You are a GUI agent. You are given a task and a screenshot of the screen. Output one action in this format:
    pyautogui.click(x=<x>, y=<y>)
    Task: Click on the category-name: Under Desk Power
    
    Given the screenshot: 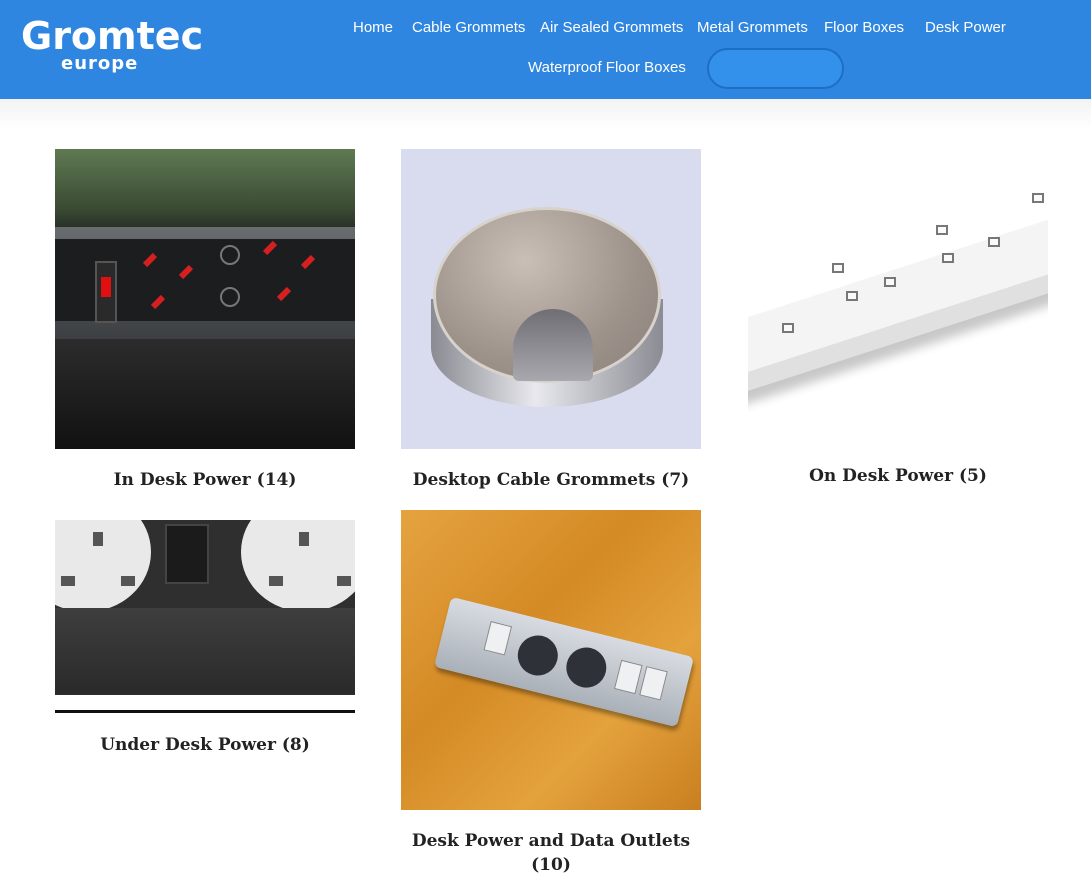 What is the action you would take?
    pyautogui.click(x=188, y=745)
    